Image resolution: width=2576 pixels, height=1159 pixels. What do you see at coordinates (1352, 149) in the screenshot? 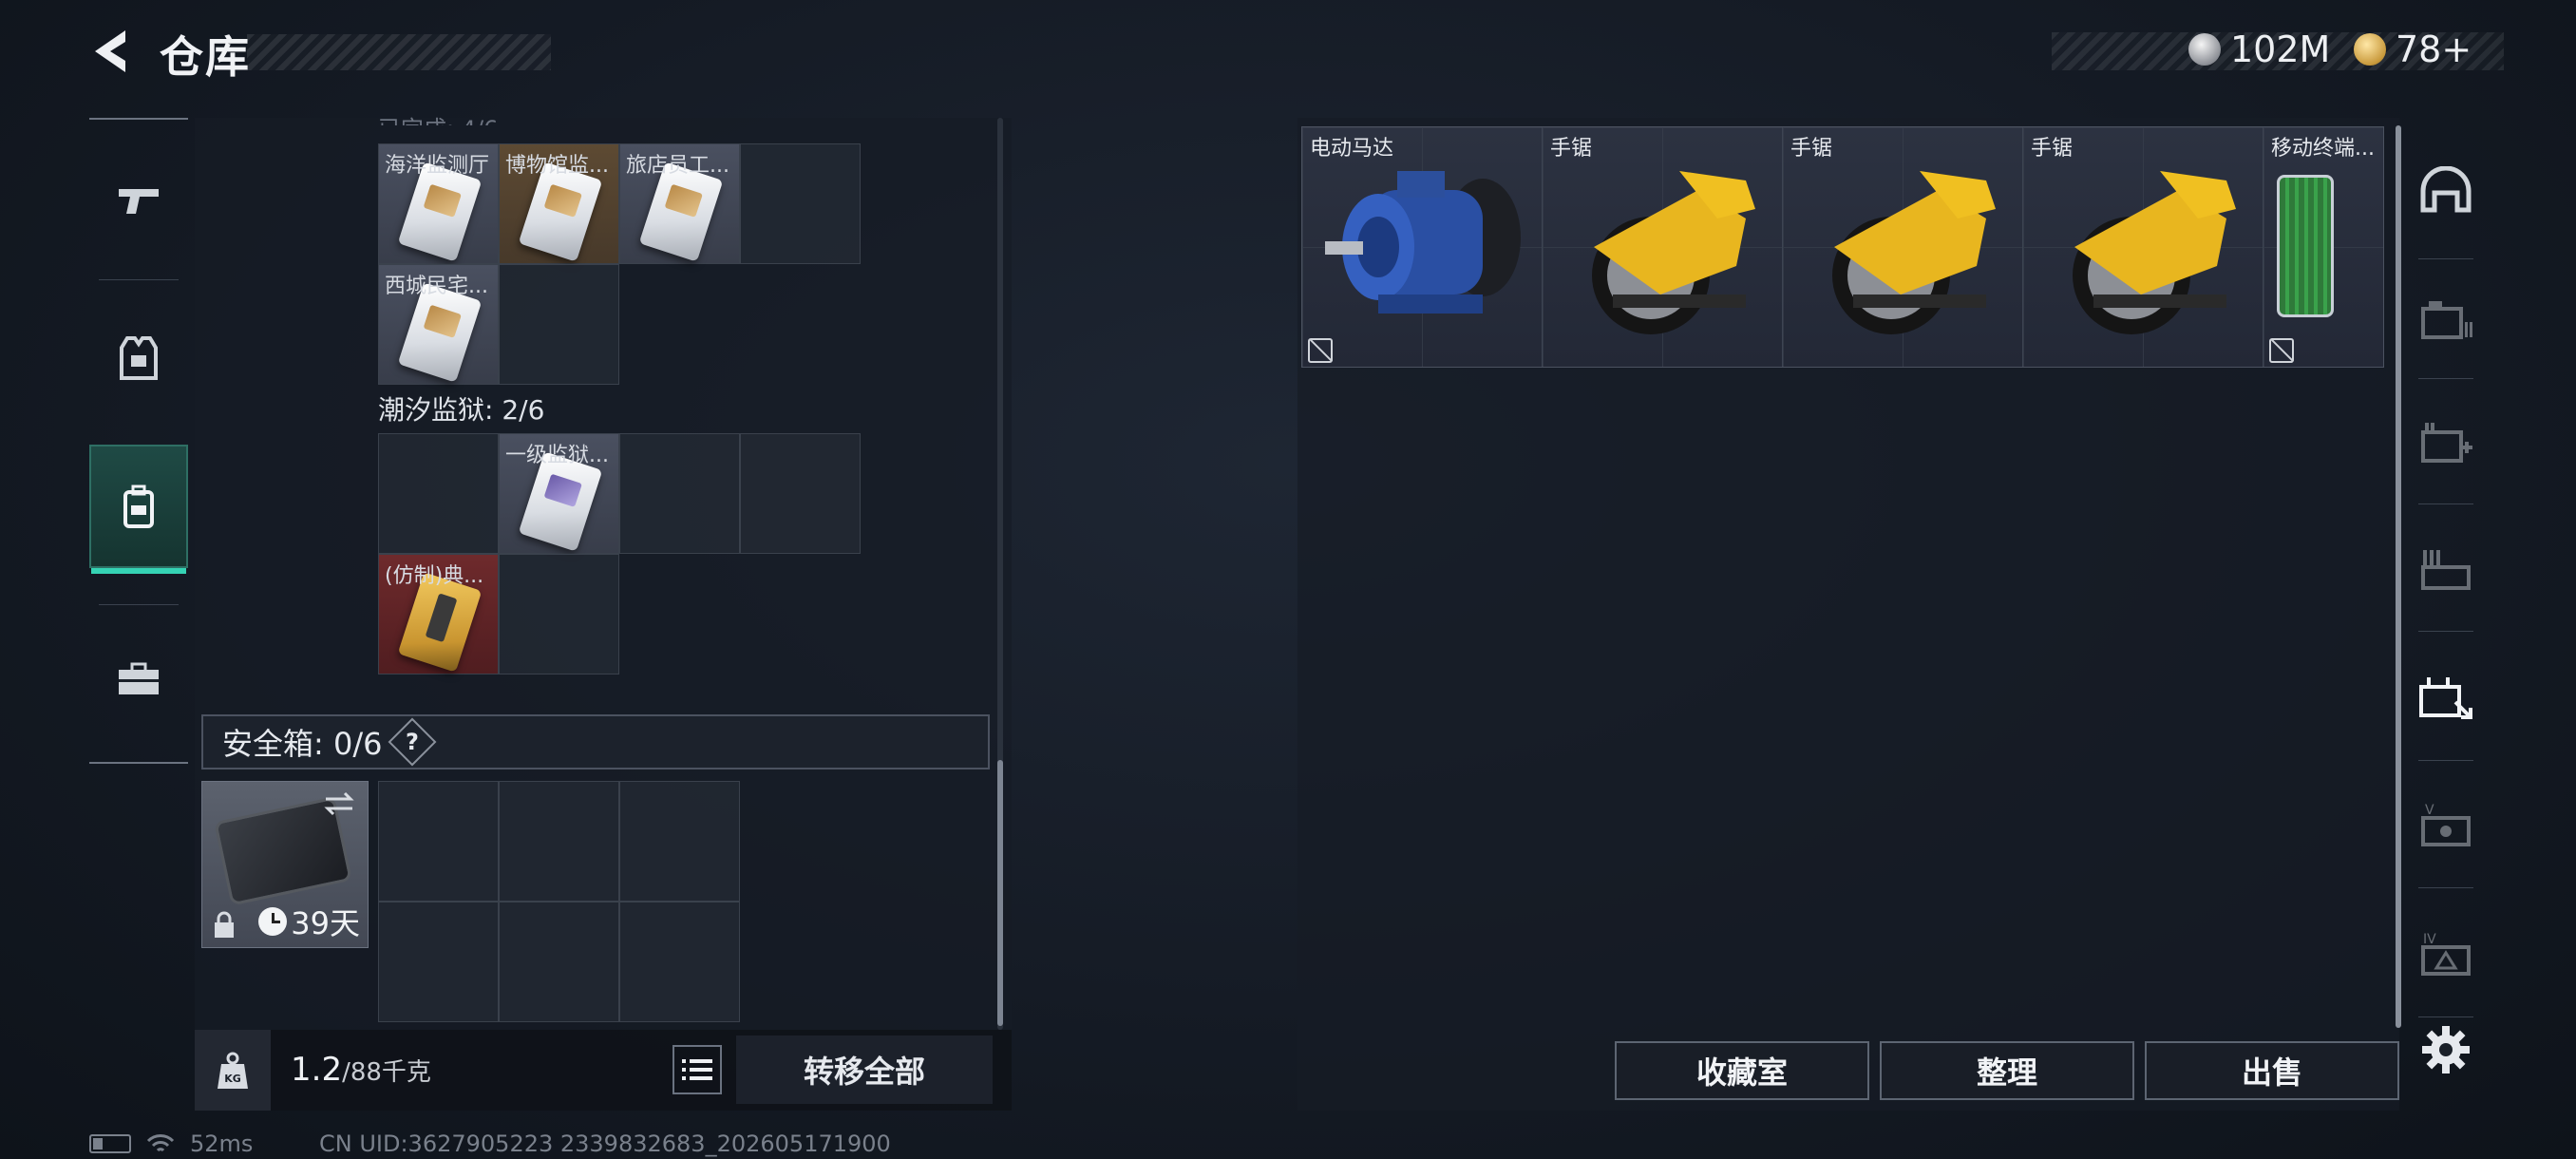
I see `item-name: 电动马达` at bounding box center [1352, 149].